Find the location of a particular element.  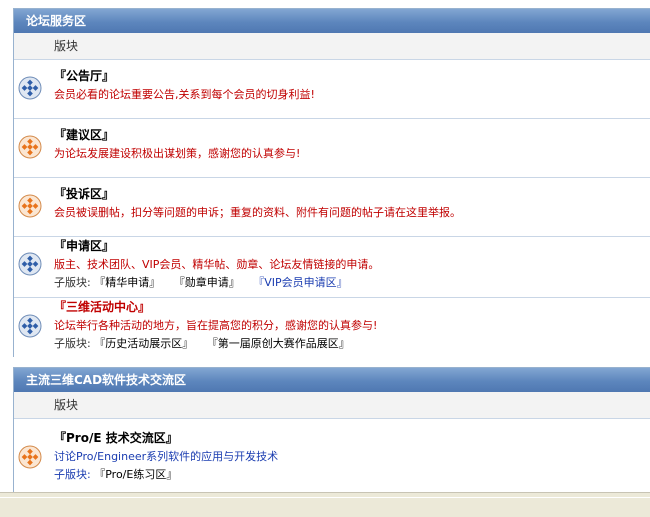

forum-name-proe: 『Pro/E 技术交流区』 is located at coordinates (352, 438).